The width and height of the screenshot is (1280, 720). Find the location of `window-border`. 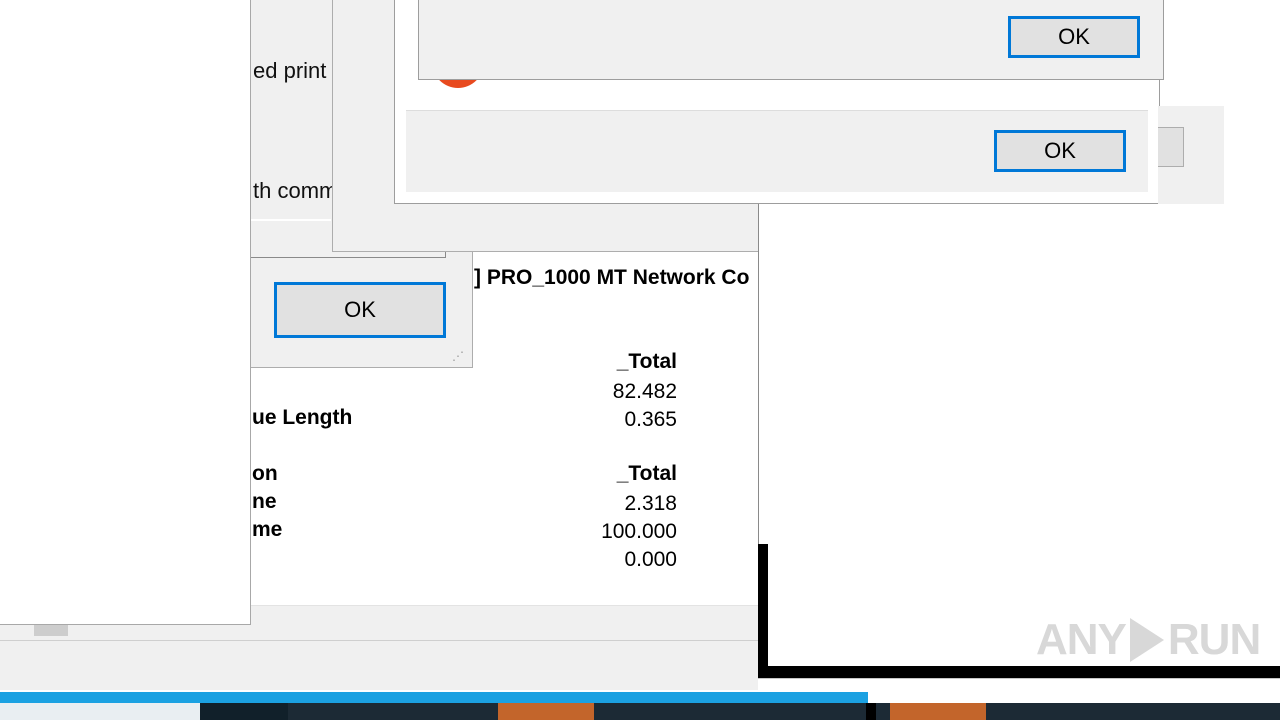

window-border is located at coordinates (763, 611).